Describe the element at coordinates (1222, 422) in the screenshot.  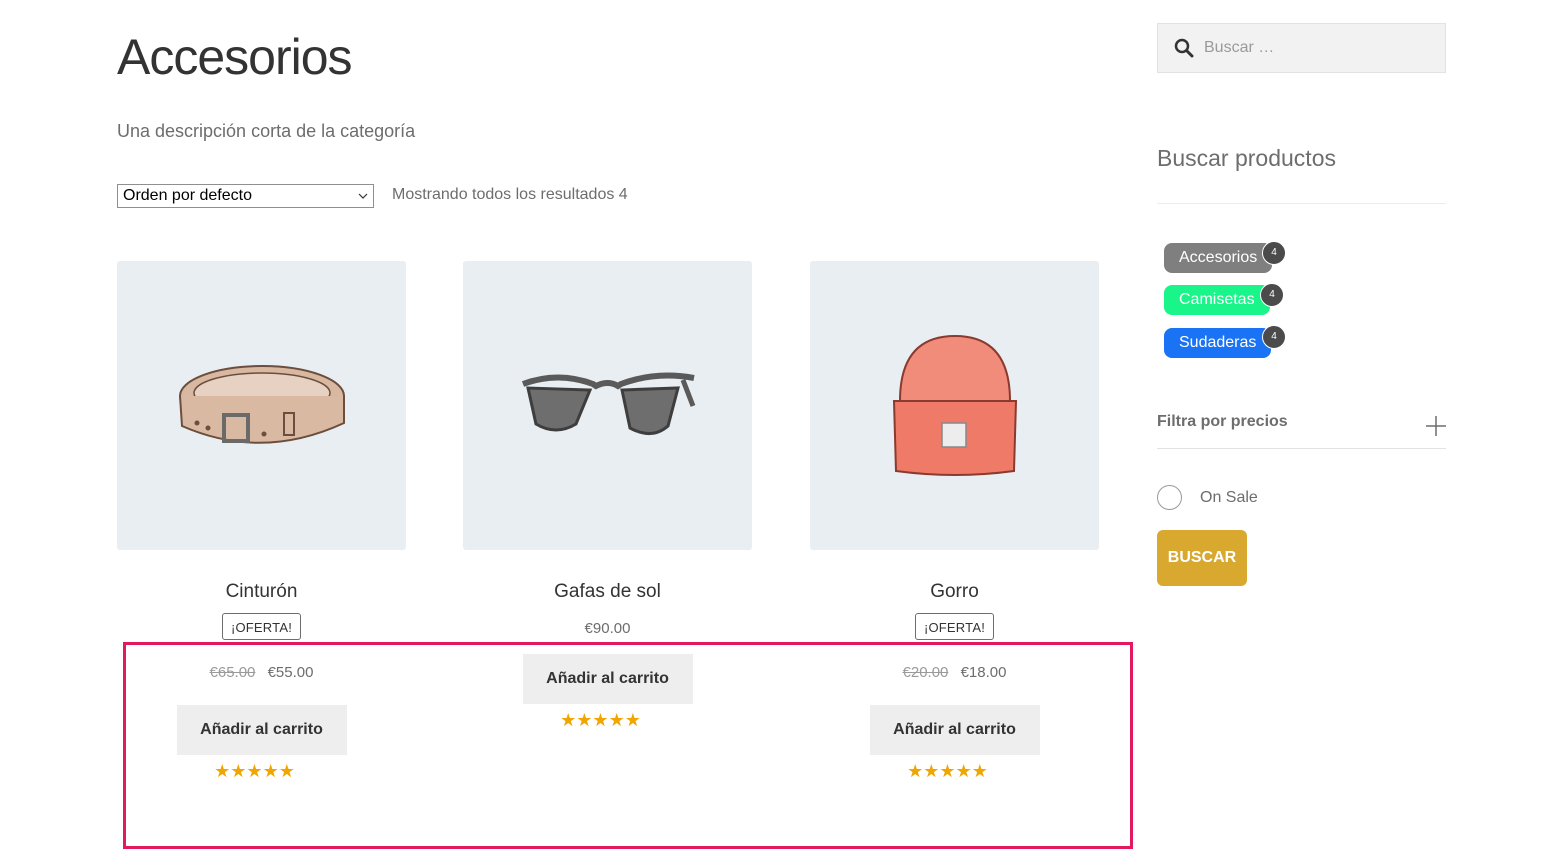
I see `price-filter-title: Filtra por precios` at that location.